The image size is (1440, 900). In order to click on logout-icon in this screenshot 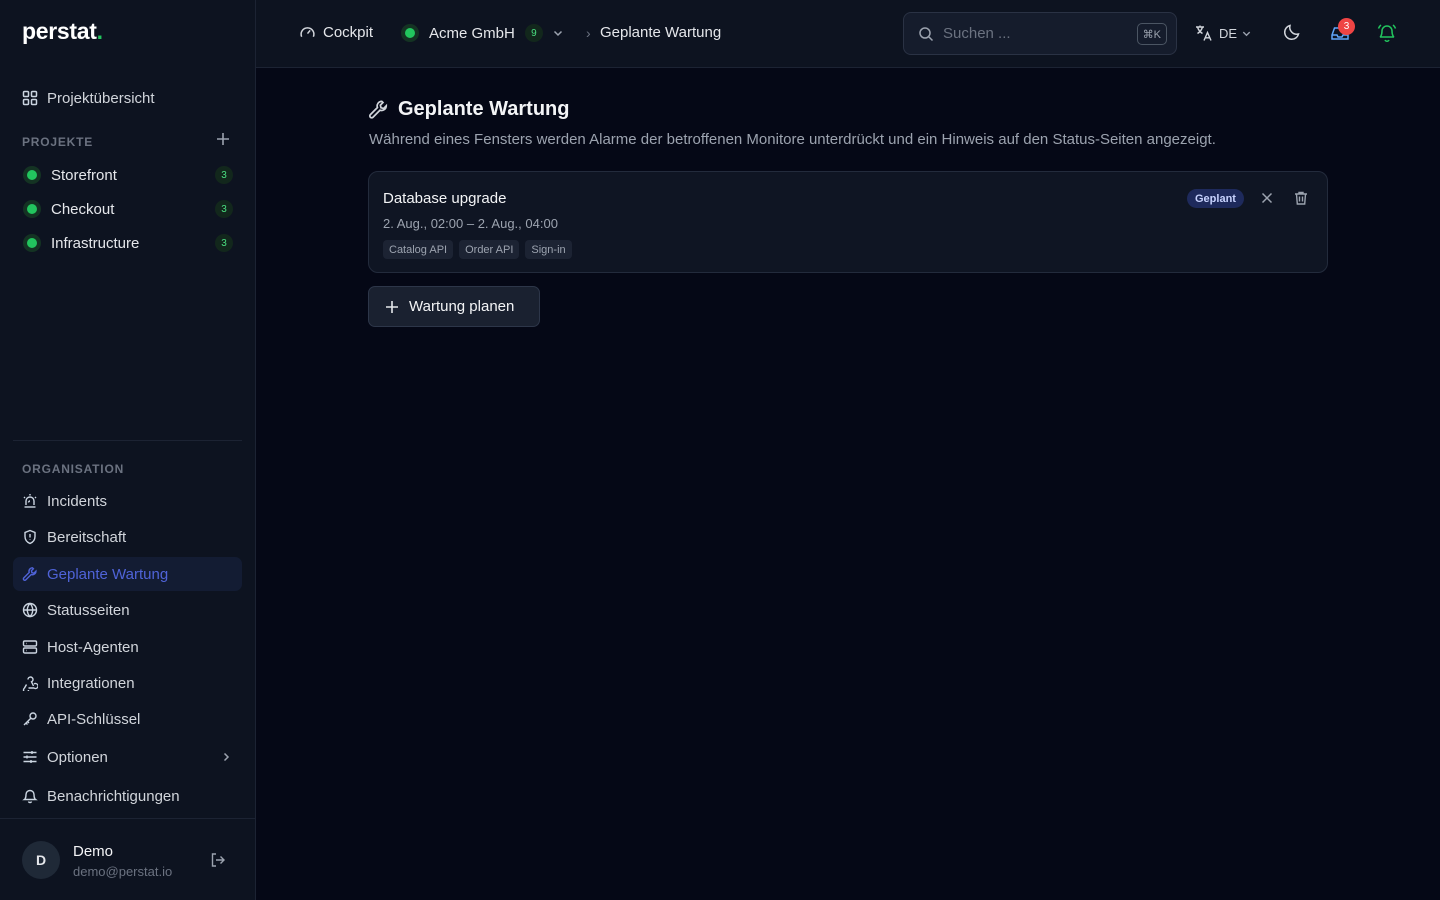, I will do `click(218, 860)`.